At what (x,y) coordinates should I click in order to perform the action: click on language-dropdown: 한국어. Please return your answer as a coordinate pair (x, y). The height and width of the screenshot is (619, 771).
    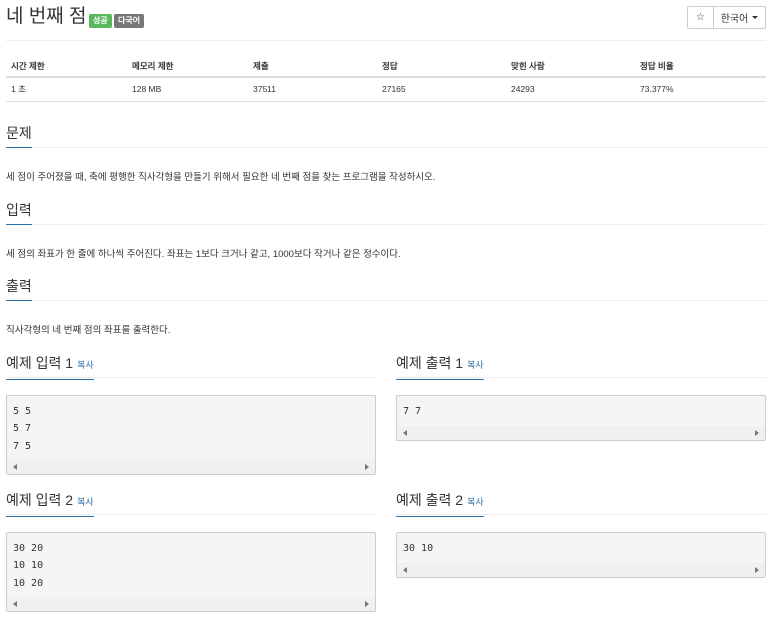
    Looking at the image, I should click on (740, 17).